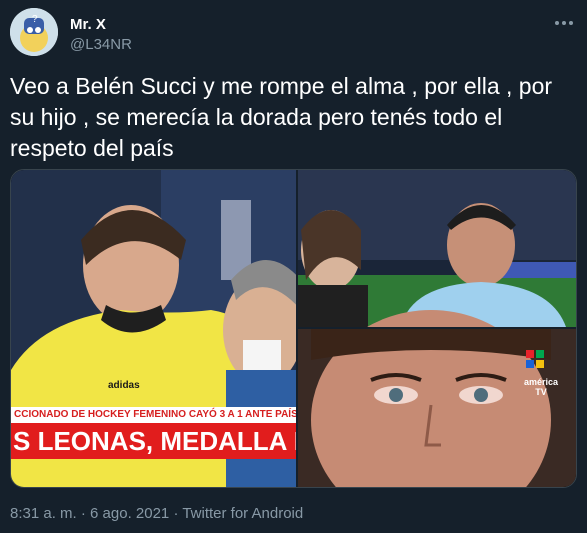 This screenshot has height=533, width=587. What do you see at coordinates (541, 382) in the screenshot?
I see `channel-logo-line1: américa` at bounding box center [541, 382].